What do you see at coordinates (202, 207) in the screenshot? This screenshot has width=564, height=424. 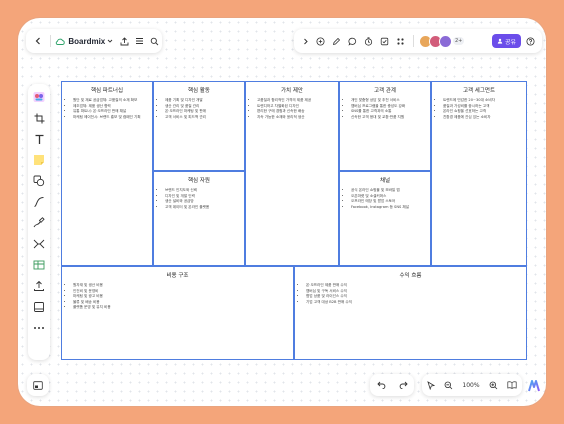 I see `list-item: 고객 데이터 및 온라인 플랫폼` at bounding box center [202, 207].